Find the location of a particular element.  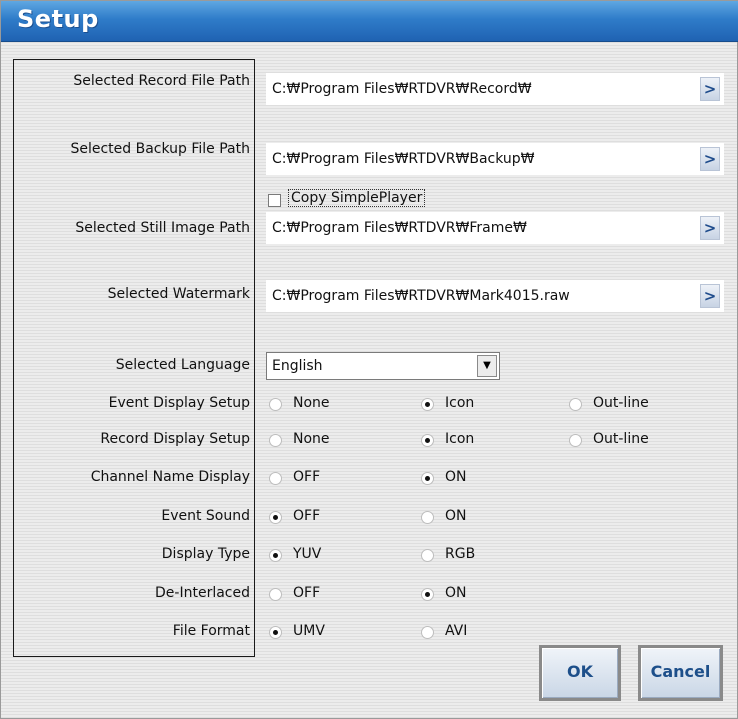

record-path-label: Selected Record File Path is located at coordinates (161, 81).